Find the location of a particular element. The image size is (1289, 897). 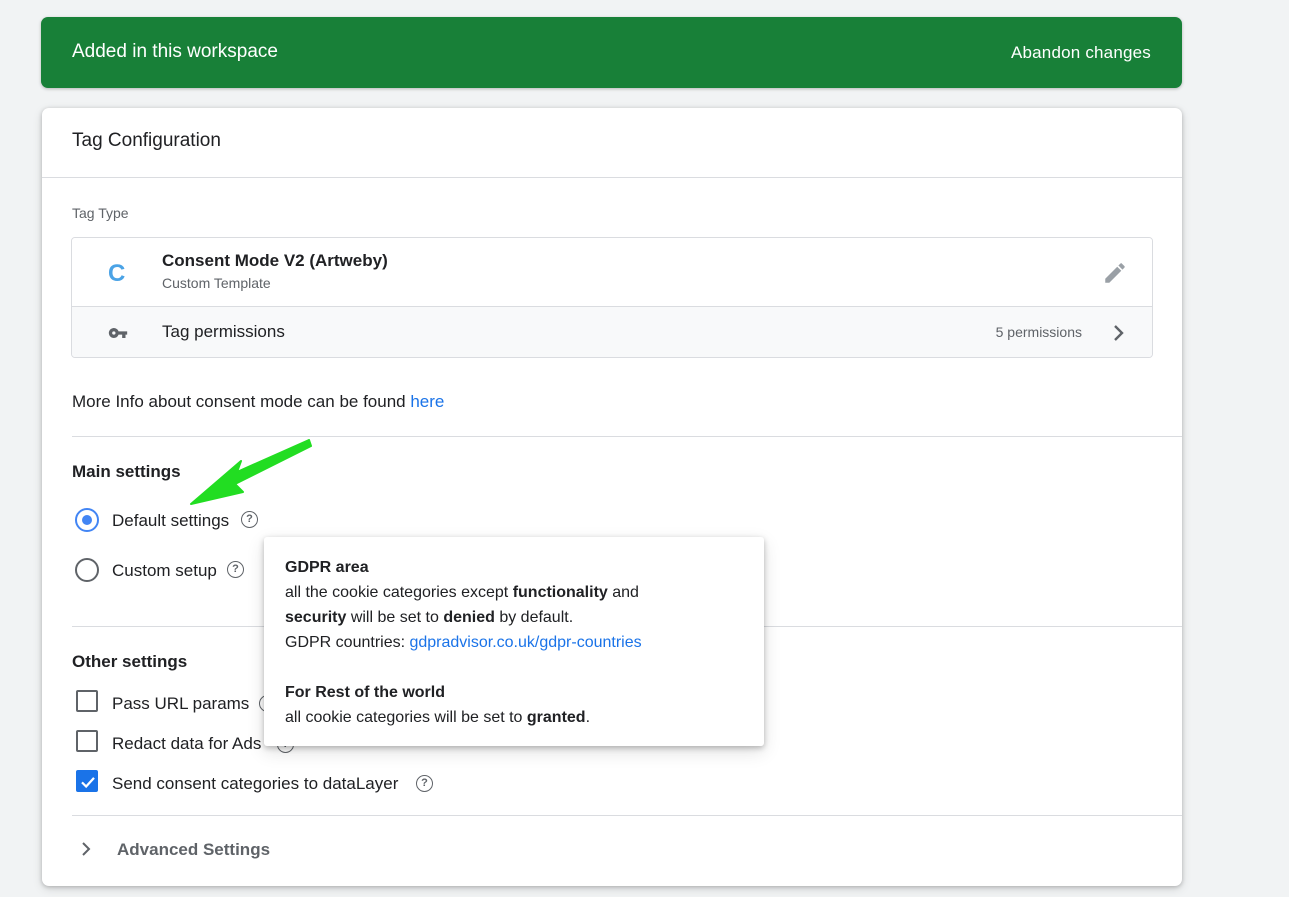

advanced-settings-toggle: Advanced Settings is located at coordinates (202, 850).